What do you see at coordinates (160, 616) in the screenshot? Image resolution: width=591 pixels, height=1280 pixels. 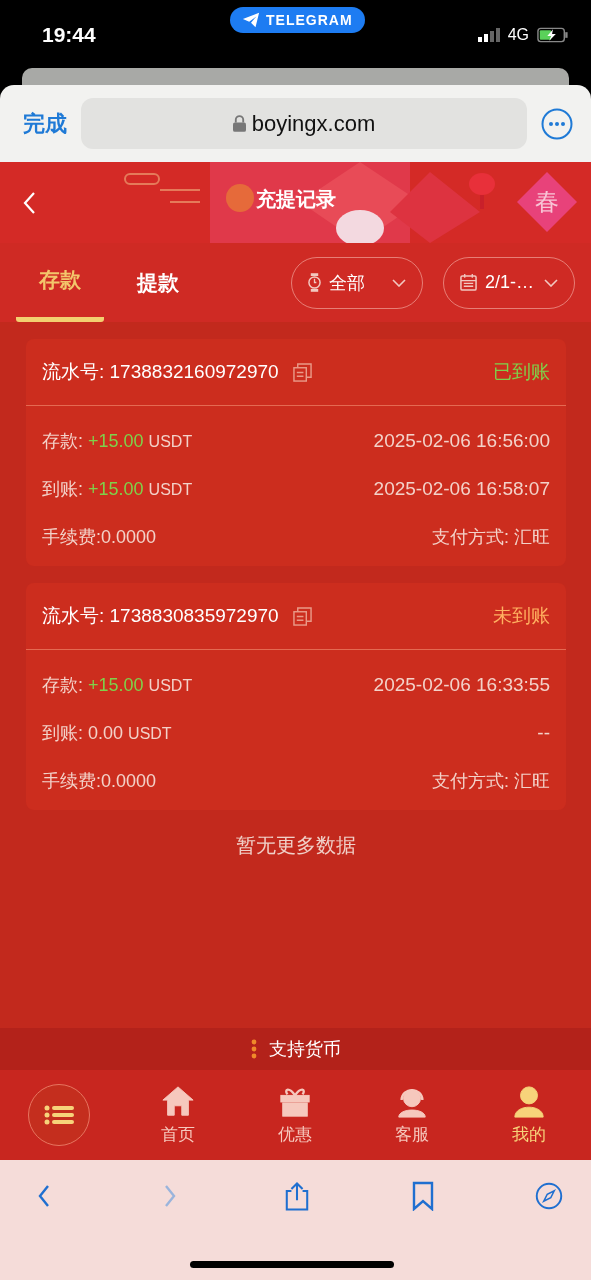 I see `serial-number: 流水号: 1738830835972970` at bounding box center [160, 616].